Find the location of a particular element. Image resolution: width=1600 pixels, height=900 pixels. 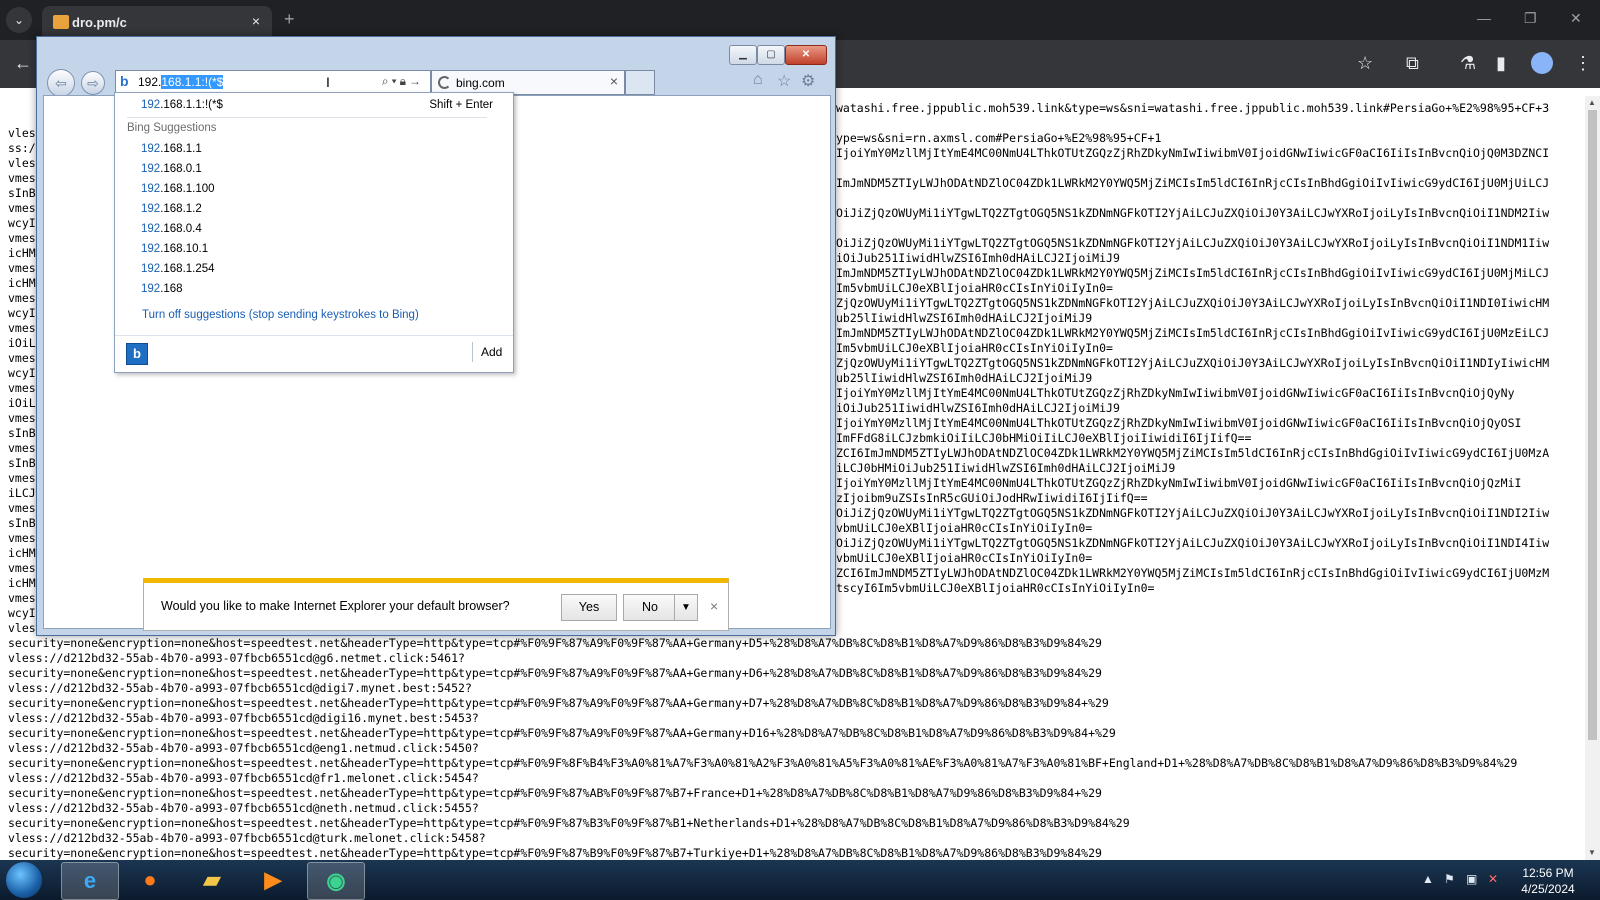

scrollbar-thumb is located at coordinates (1592, 425).